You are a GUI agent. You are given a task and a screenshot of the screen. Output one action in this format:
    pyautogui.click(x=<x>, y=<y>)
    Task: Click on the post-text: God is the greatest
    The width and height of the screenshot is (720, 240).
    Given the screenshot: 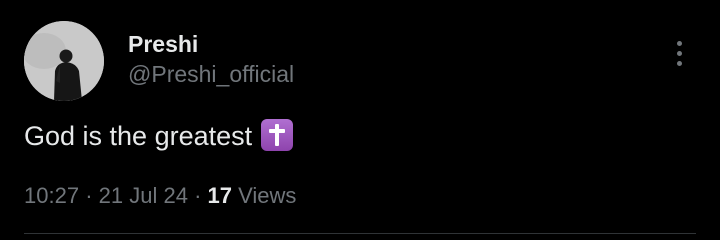 What is the action you would take?
    pyautogui.click(x=138, y=136)
    